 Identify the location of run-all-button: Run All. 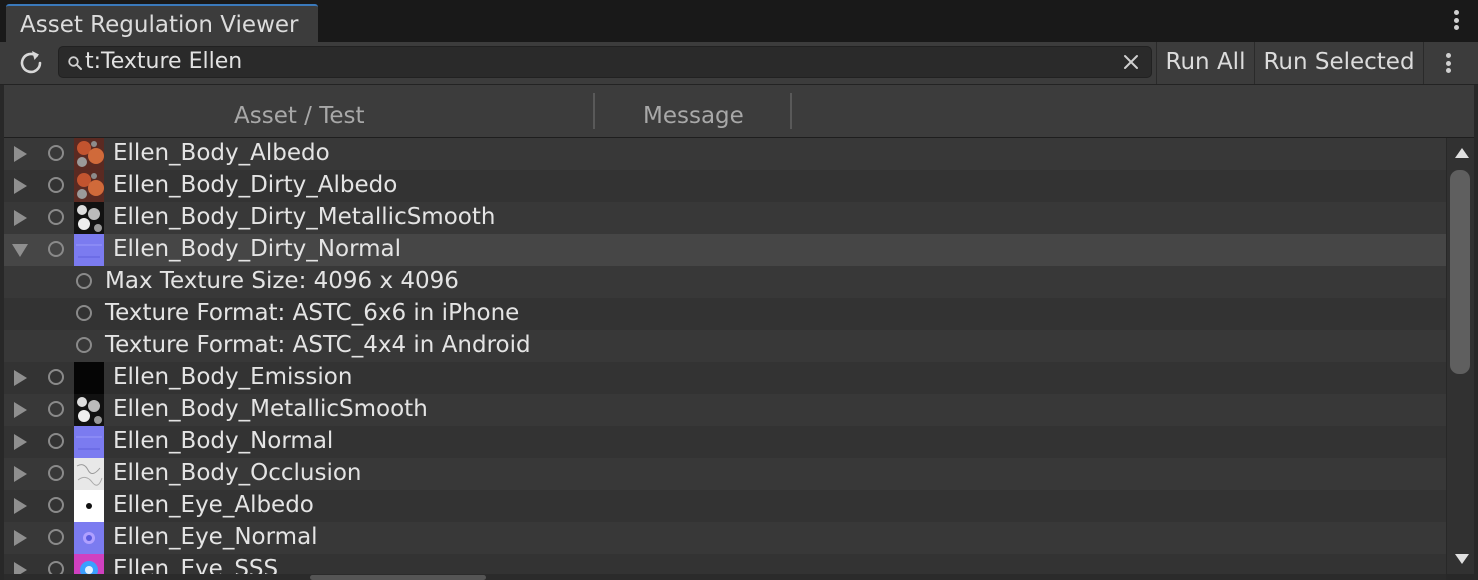
(1205, 63).